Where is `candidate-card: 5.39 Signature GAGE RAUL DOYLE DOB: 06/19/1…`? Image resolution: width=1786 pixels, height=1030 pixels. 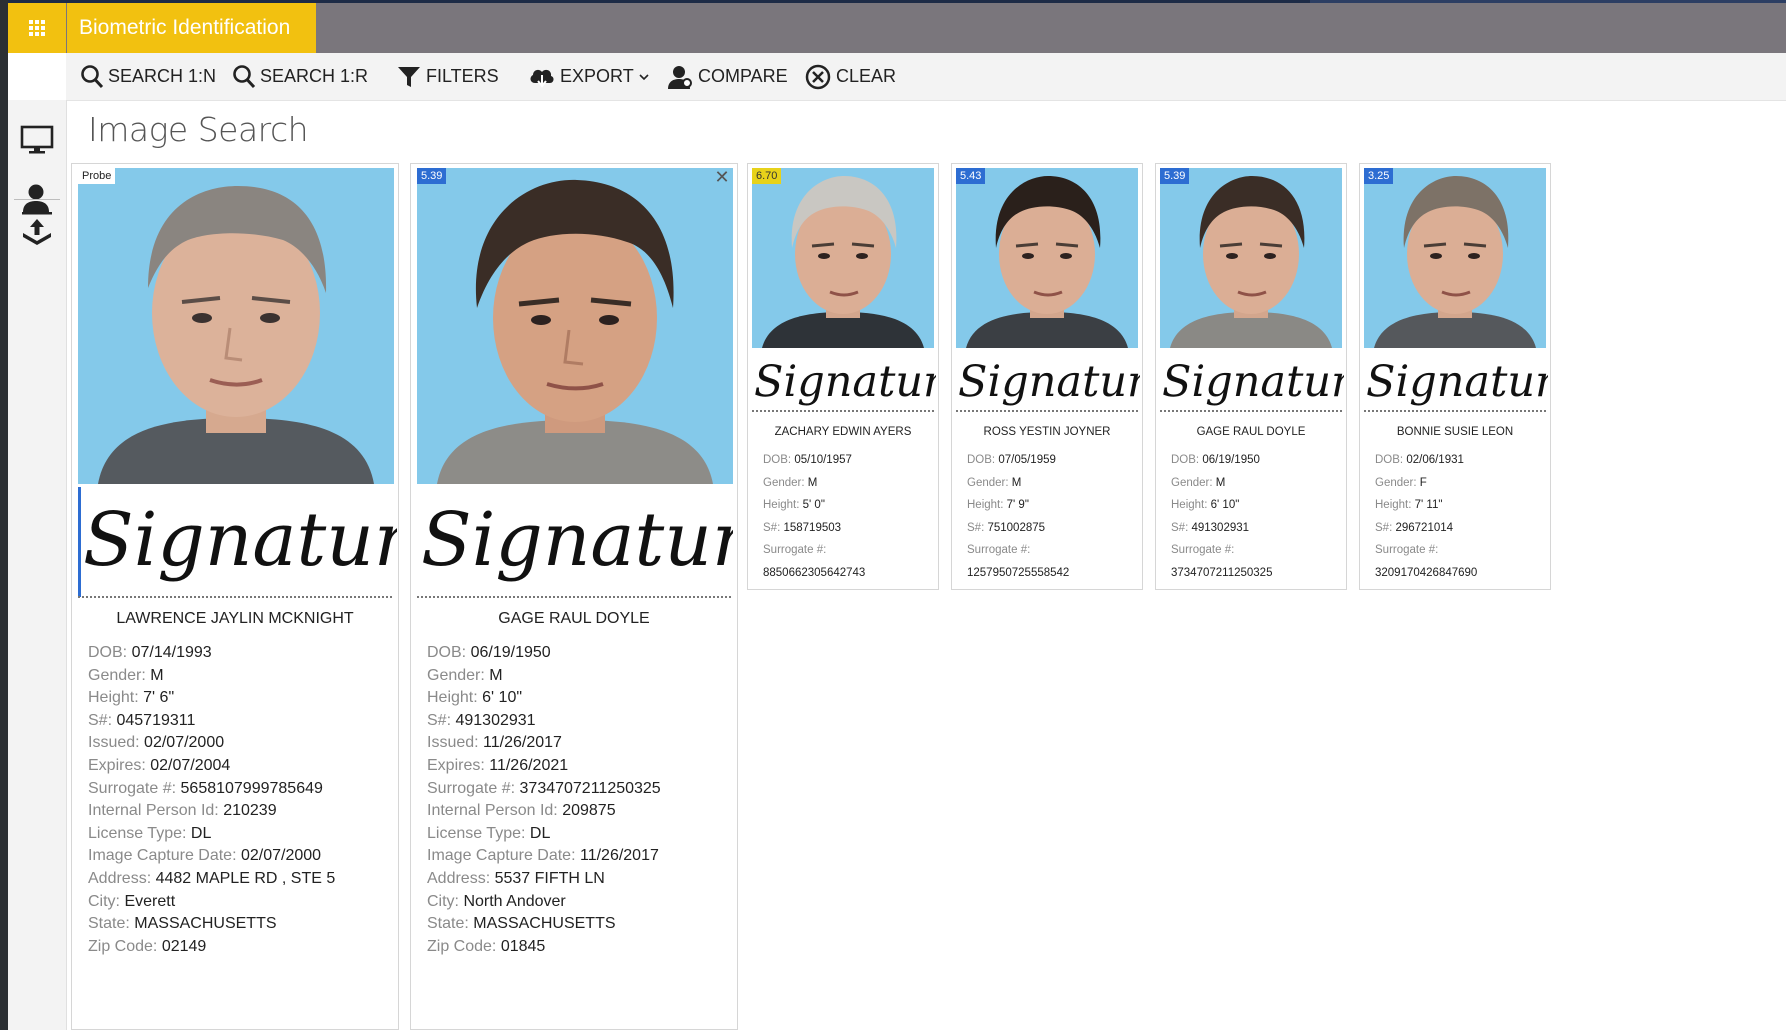 candidate-card: 5.39 Signature GAGE RAUL DOYLE DOB: 06/19/1… is located at coordinates (1251, 376).